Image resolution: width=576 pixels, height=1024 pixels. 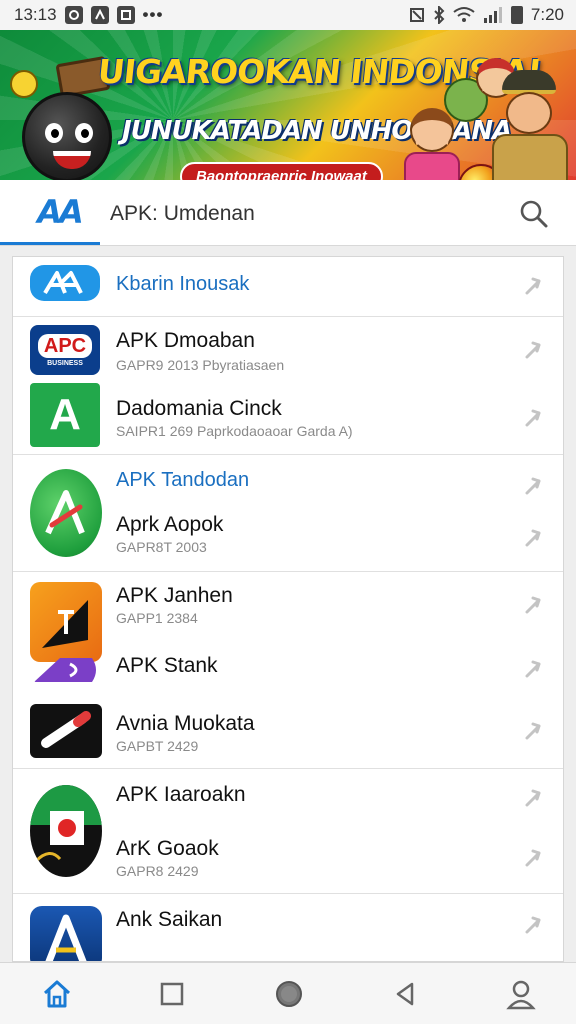 I want to click on list-item-title: APK Iaaroakn, so click(x=181, y=794).